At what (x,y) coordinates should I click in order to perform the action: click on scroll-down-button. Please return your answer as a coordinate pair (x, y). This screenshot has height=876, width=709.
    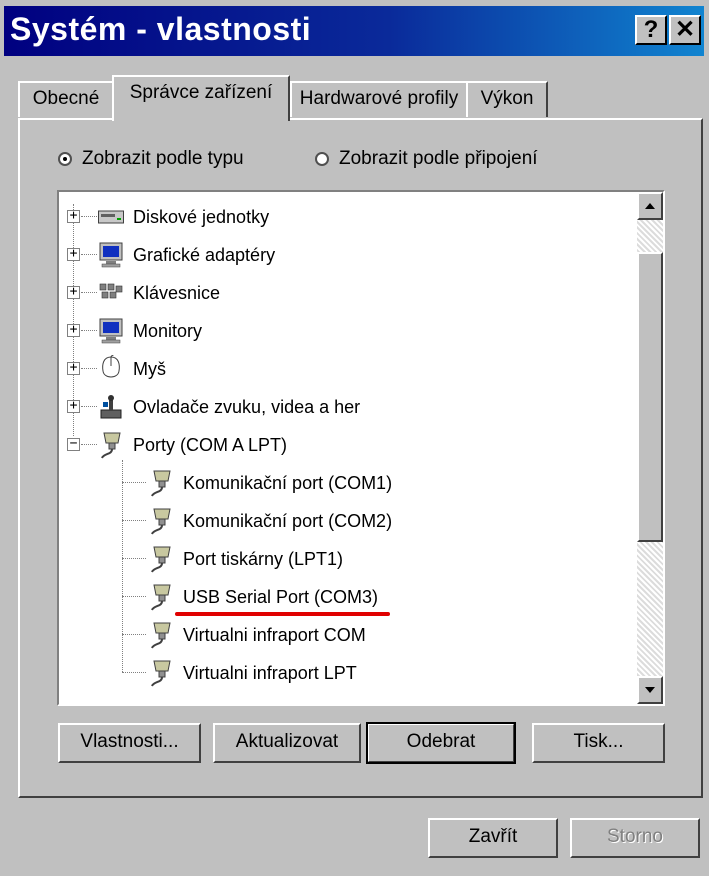
    Looking at the image, I should click on (650, 690).